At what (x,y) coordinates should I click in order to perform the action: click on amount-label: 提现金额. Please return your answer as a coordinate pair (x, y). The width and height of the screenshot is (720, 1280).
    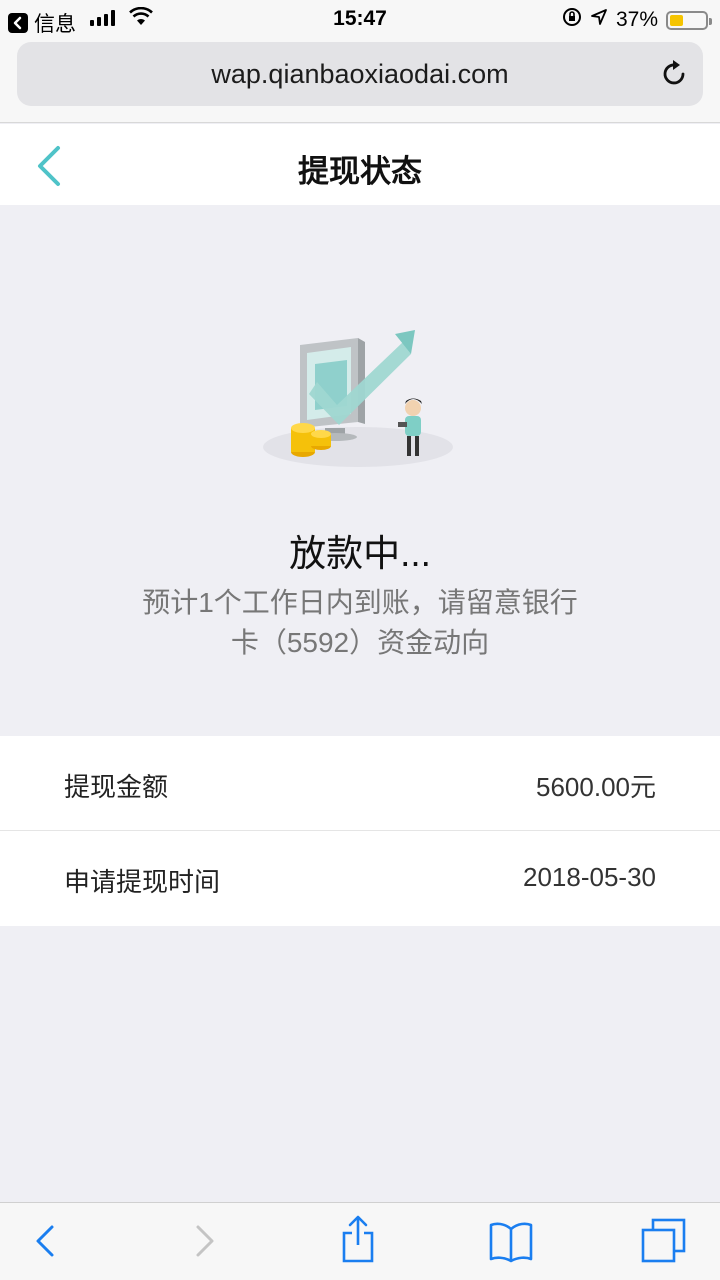
    Looking at the image, I should click on (116, 787).